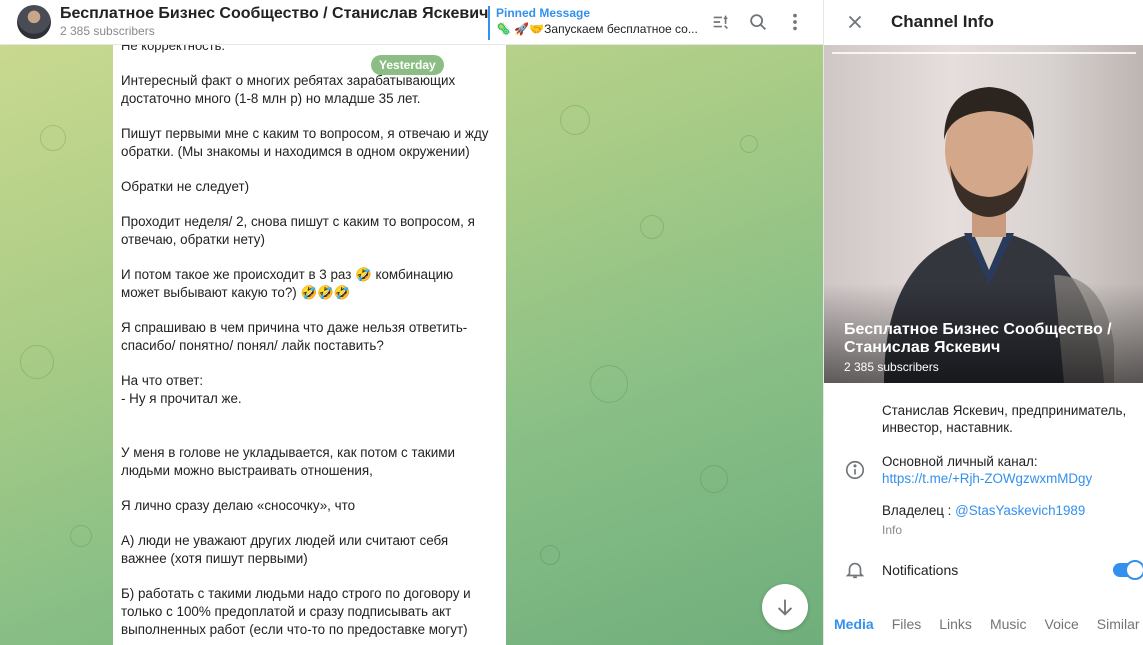  What do you see at coordinates (721, 22) in the screenshot?
I see `pinned-list-icon` at bounding box center [721, 22].